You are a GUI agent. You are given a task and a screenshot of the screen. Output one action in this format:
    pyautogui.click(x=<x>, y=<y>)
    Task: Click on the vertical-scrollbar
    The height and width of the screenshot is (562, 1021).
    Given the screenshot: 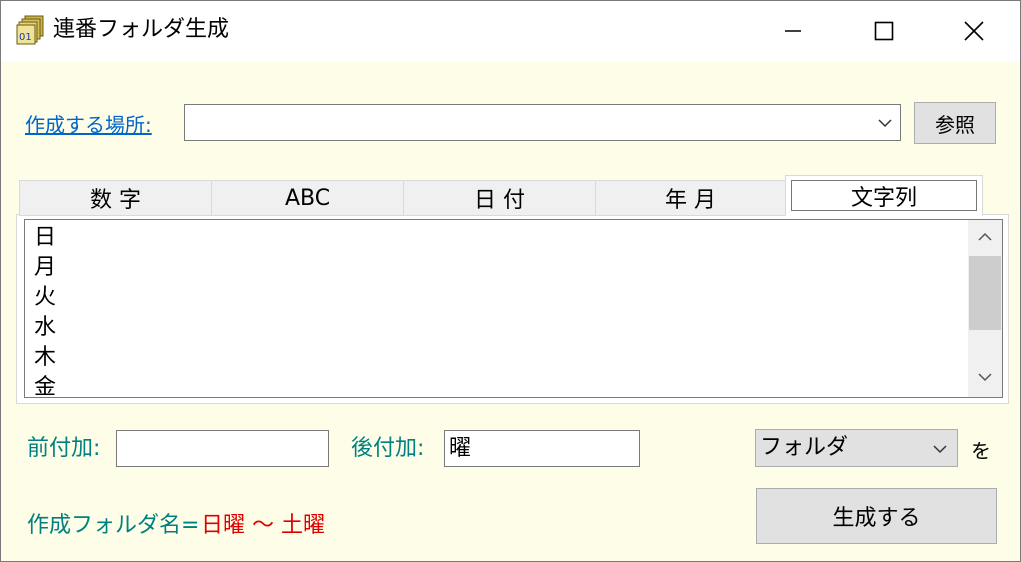 What is the action you would take?
    pyautogui.click(x=985, y=308)
    